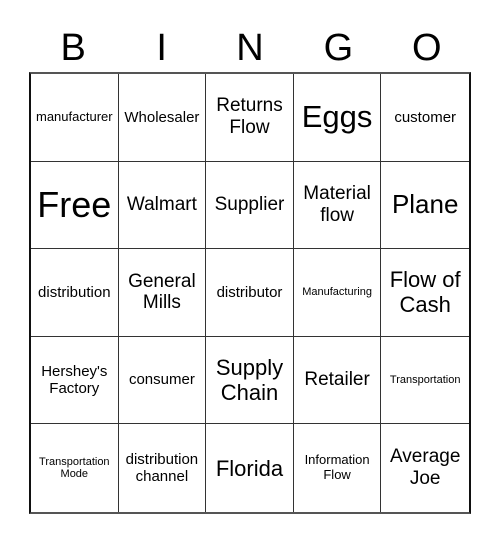  What do you see at coordinates (425, 206) in the screenshot?
I see `bingo-cell: Plane` at bounding box center [425, 206].